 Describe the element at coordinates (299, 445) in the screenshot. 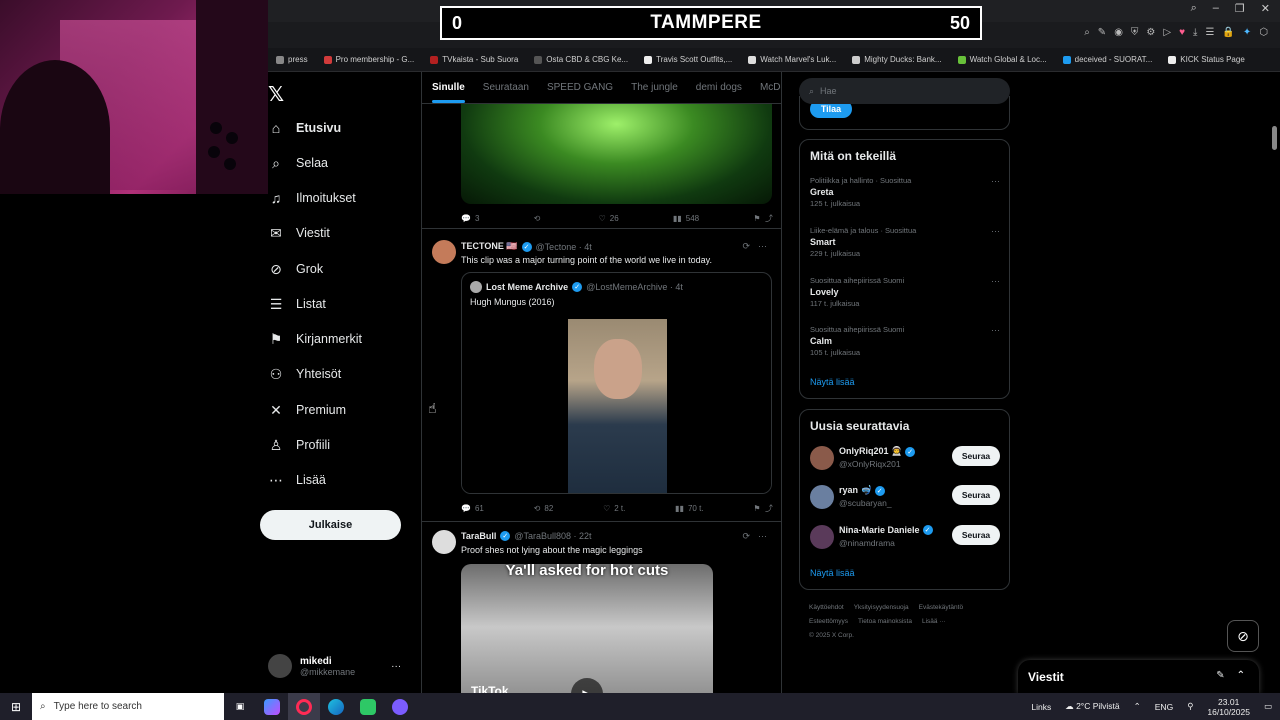

I see `sidebar-item-profile: ♙ Profiili` at that location.